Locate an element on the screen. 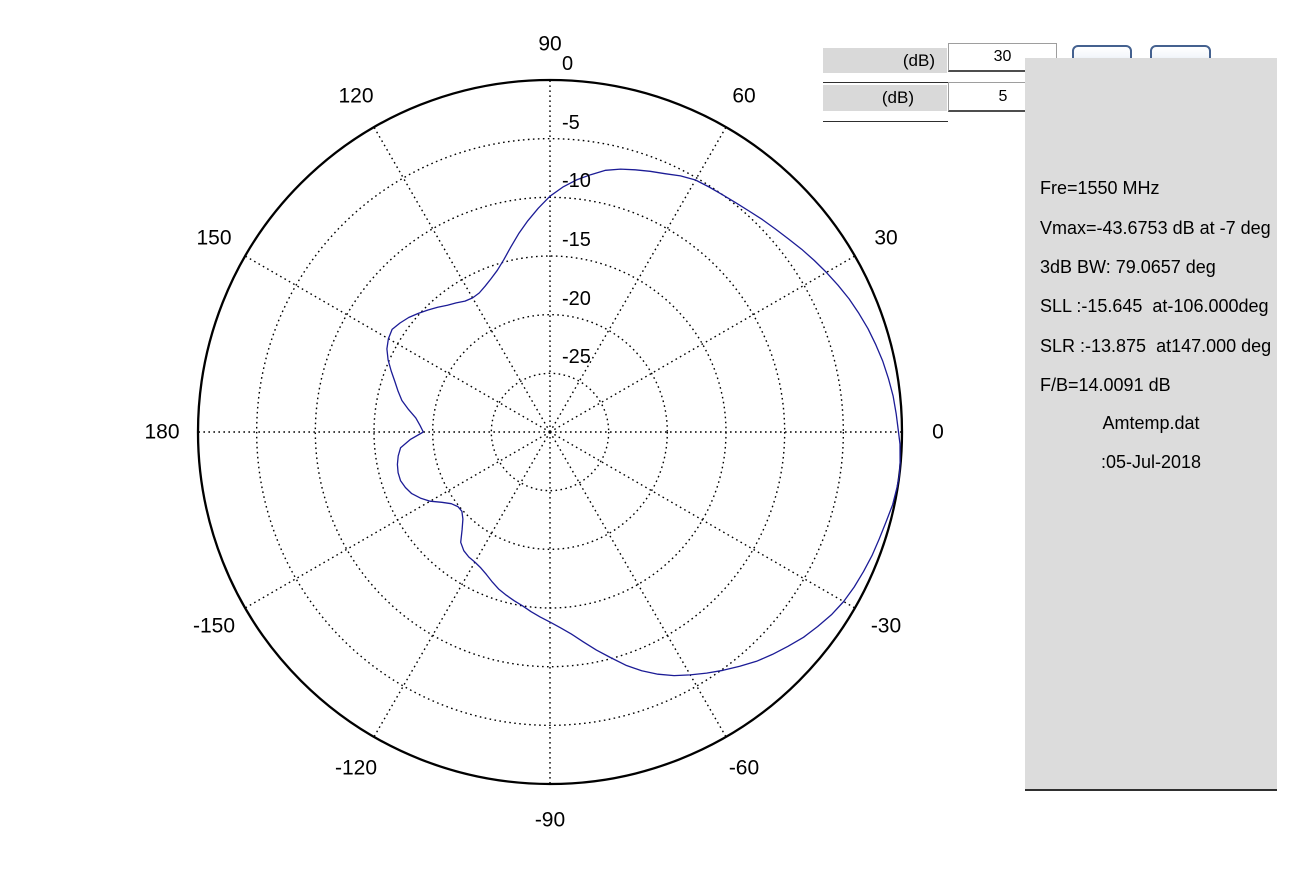 This screenshot has height=885, width=1312. angle-tick-label: 90 is located at coordinates (549, 44).